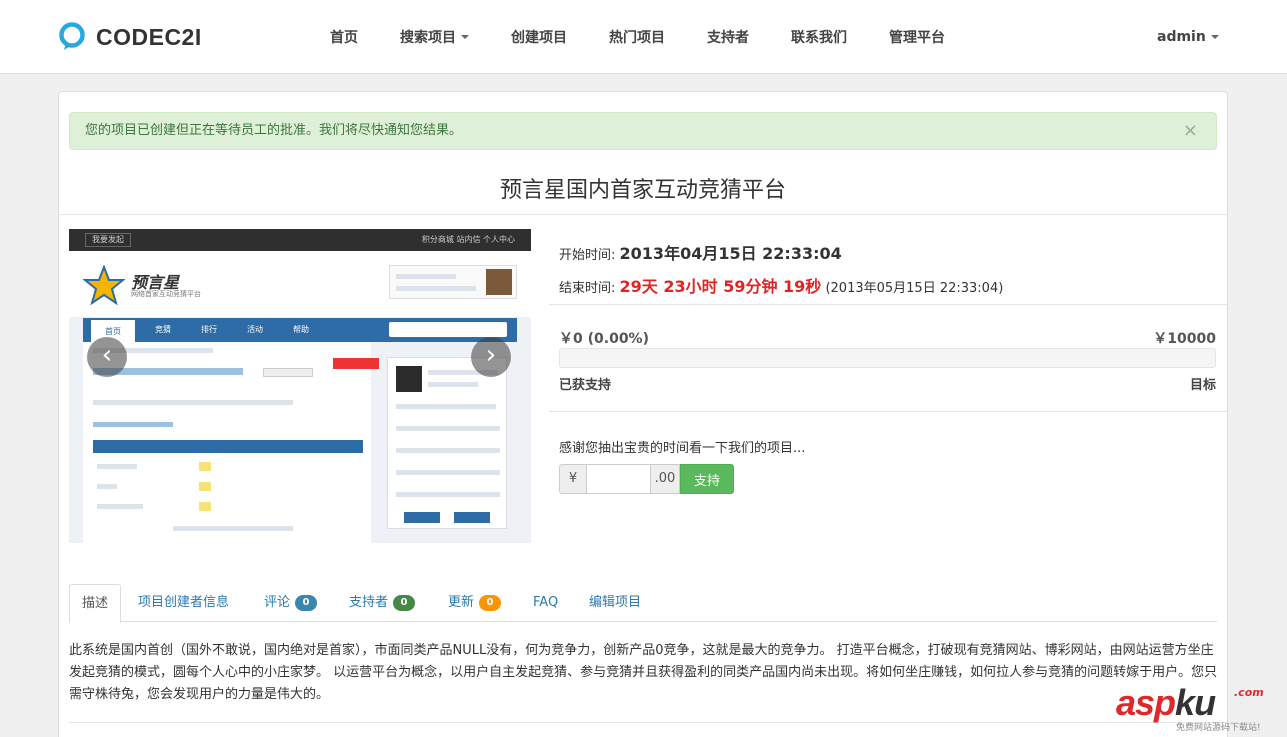  What do you see at coordinates (728, 37) in the screenshot?
I see `nav-supporters: 支持者` at bounding box center [728, 37].